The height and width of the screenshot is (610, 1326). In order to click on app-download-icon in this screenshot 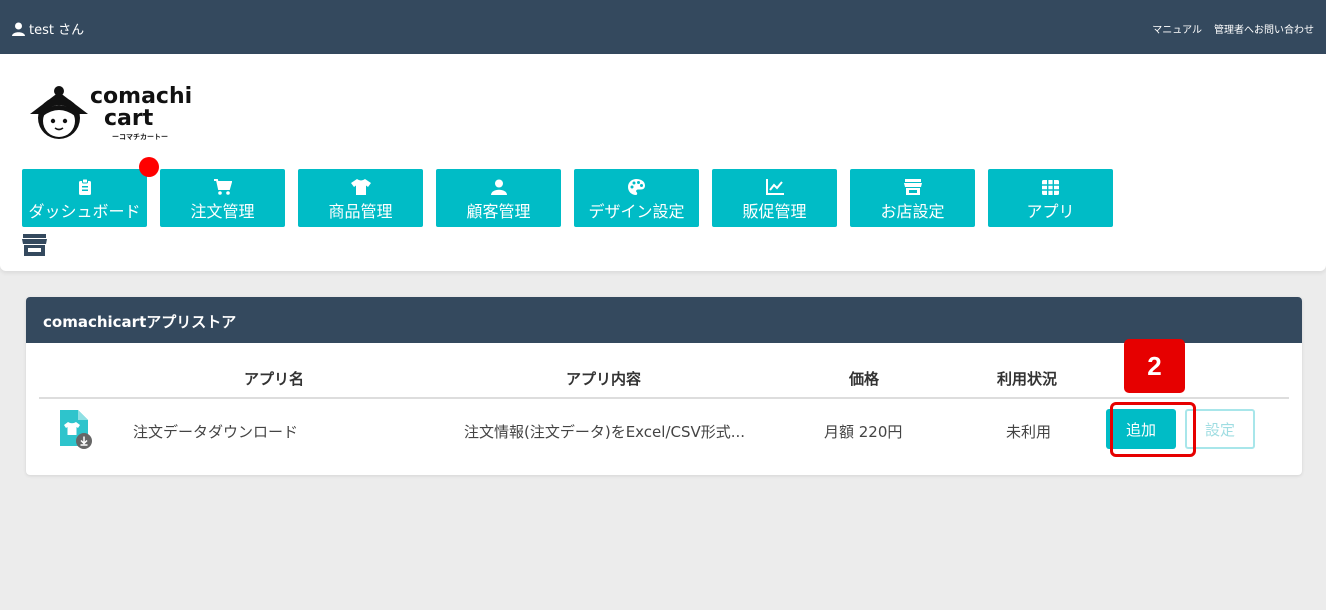, I will do `click(76, 429)`.